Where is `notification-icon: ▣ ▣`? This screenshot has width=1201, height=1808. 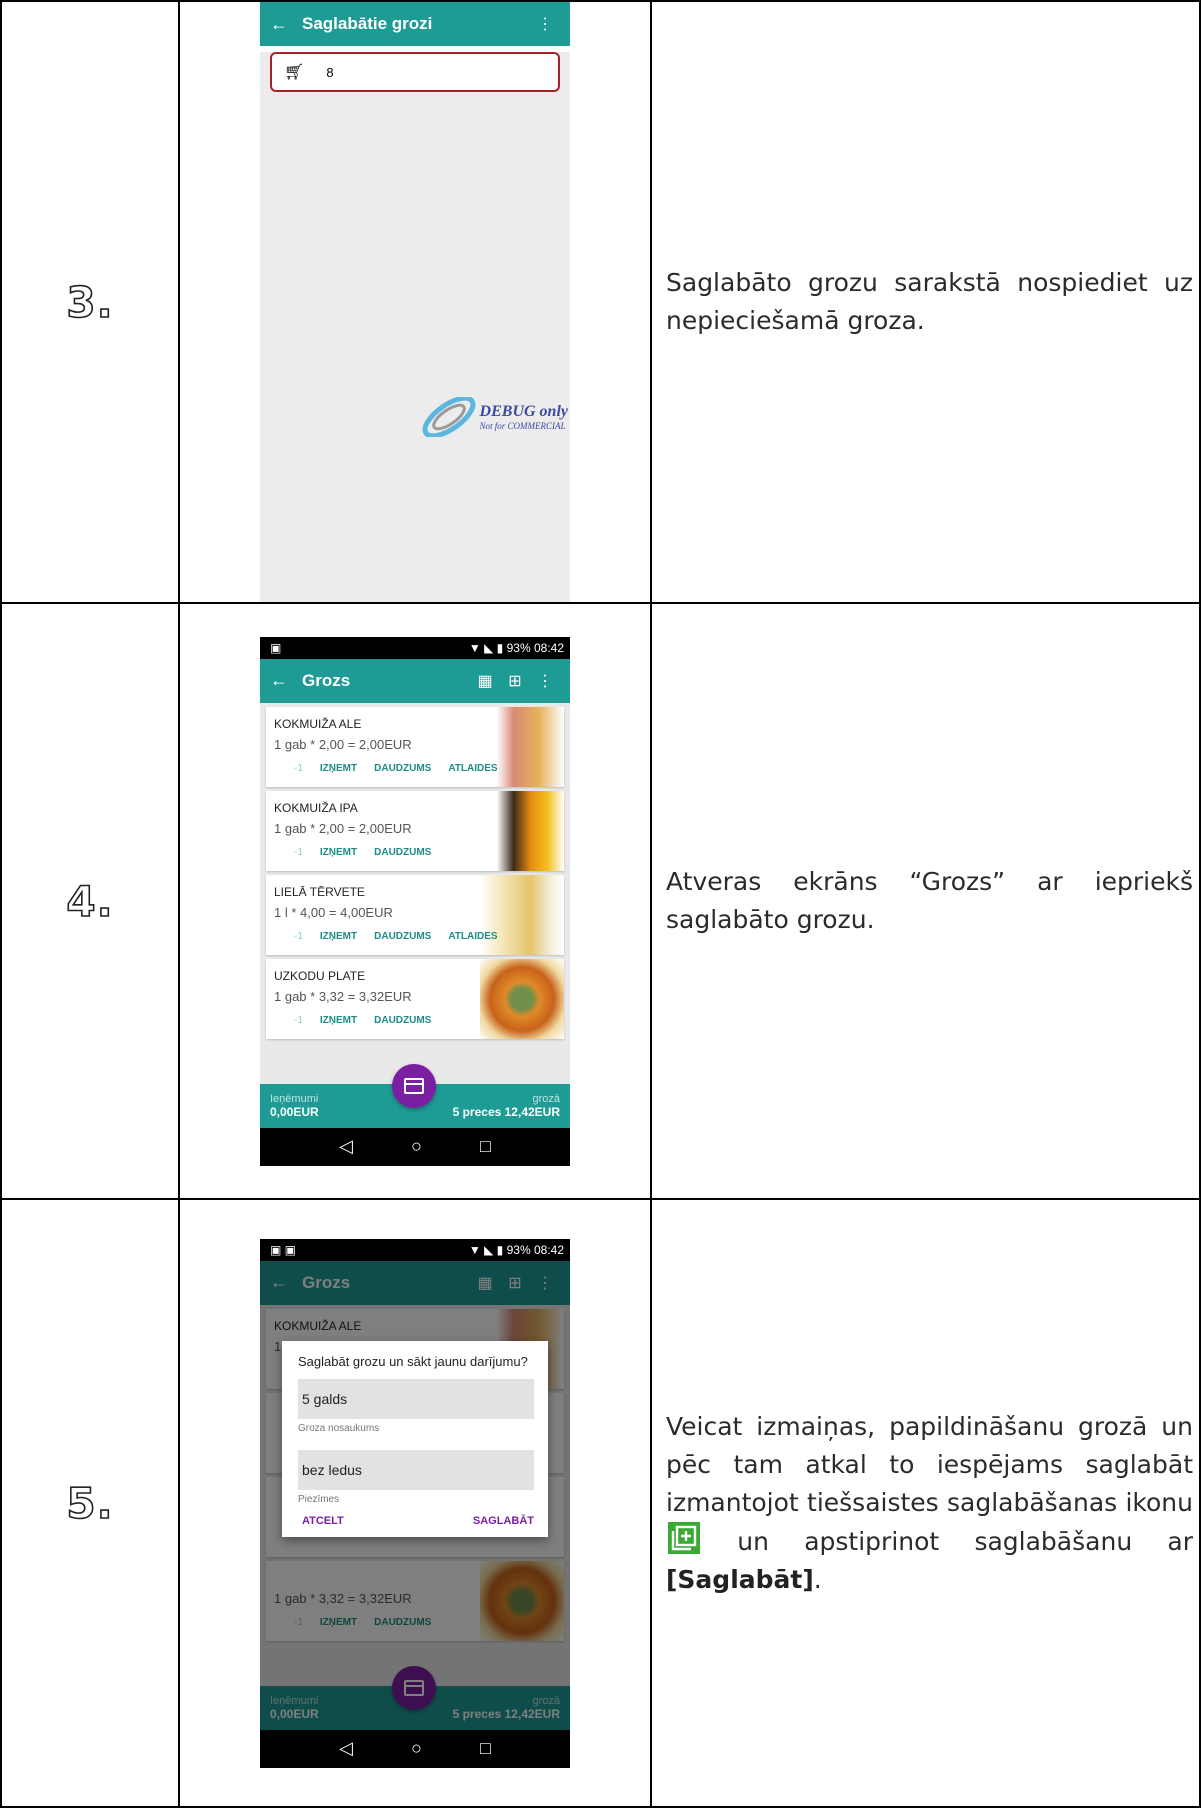
notification-icon: ▣ ▣ is located at coordinates (283, 1249).